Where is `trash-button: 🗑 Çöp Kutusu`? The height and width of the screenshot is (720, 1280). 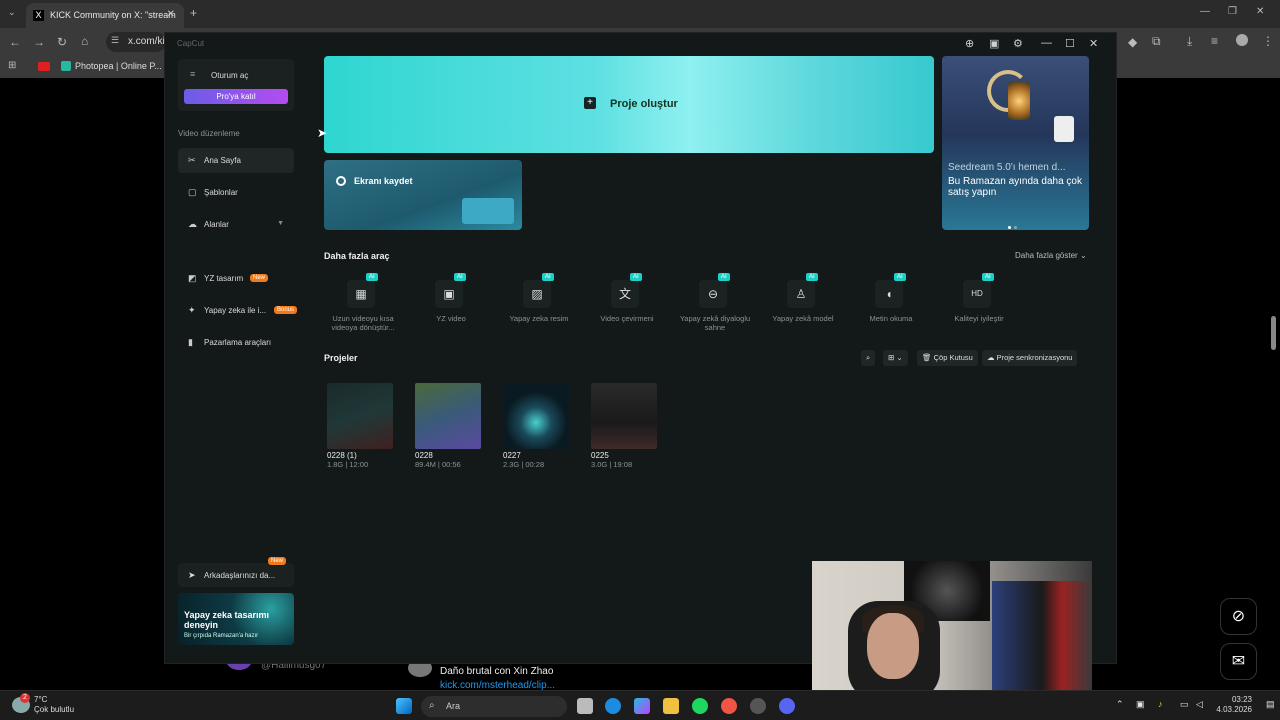
trash-button: 🗑 Çöp Kutusu is located at coordinates (947, 358).